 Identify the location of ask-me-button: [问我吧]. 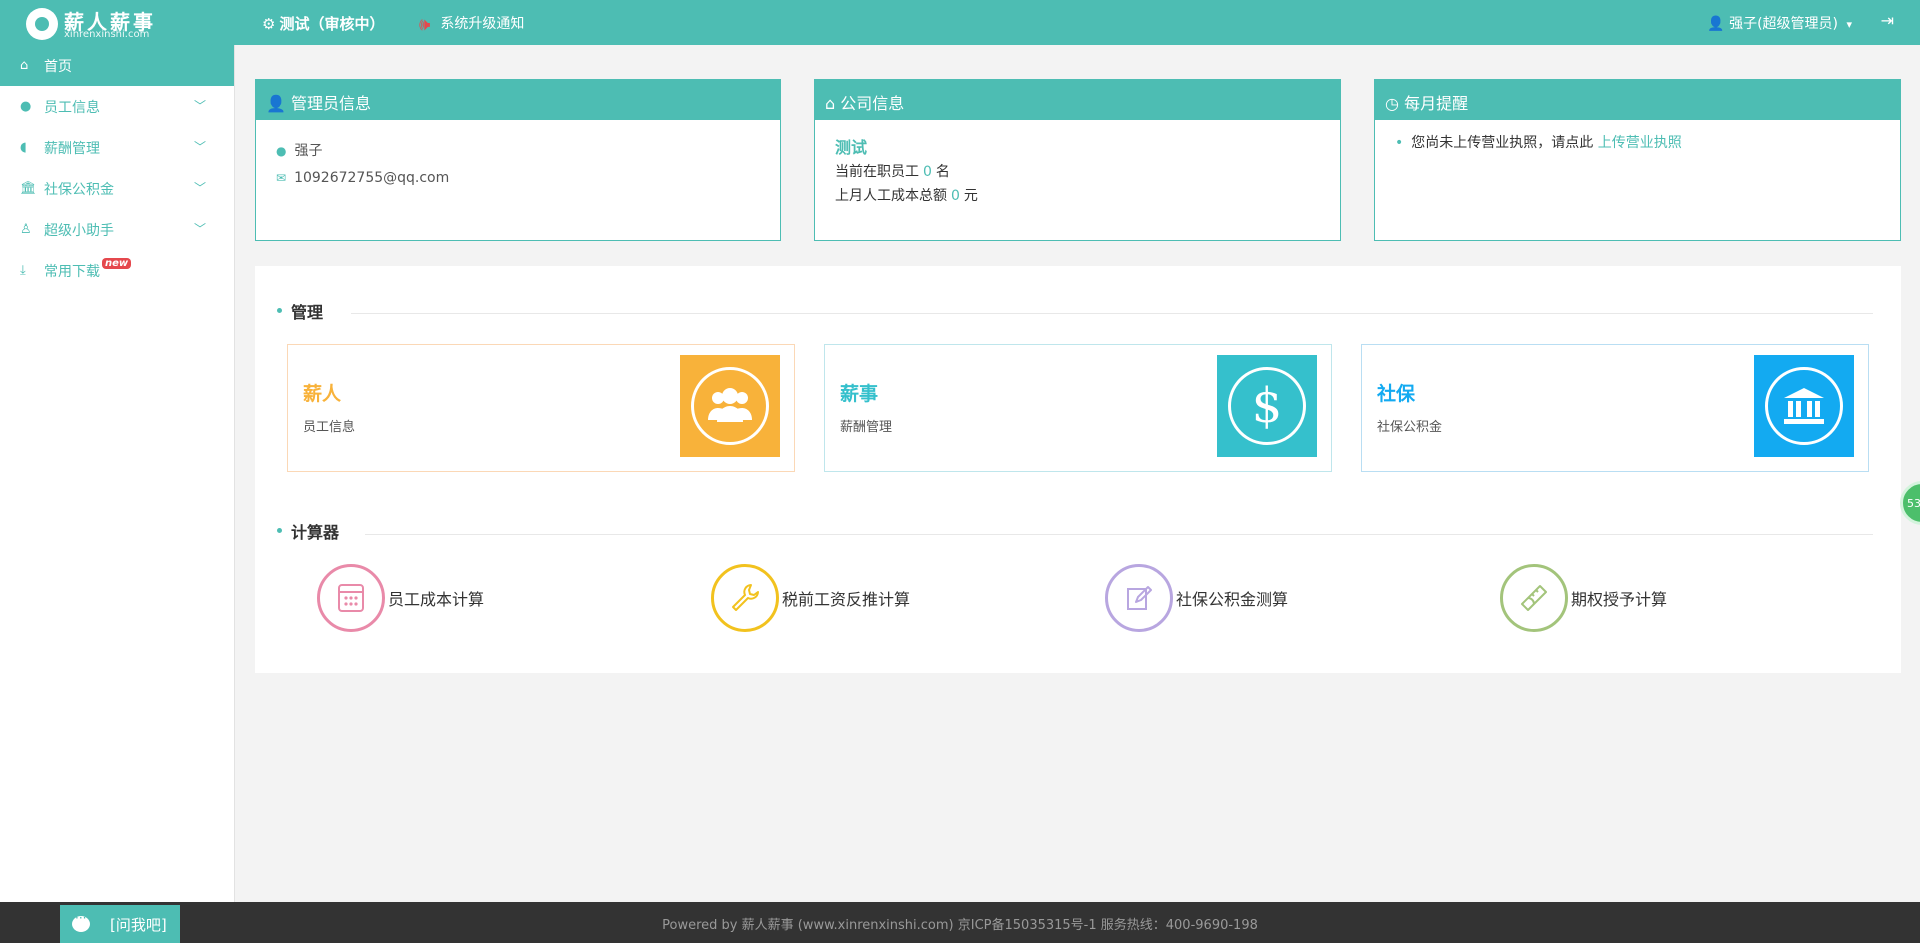
(120, 924).